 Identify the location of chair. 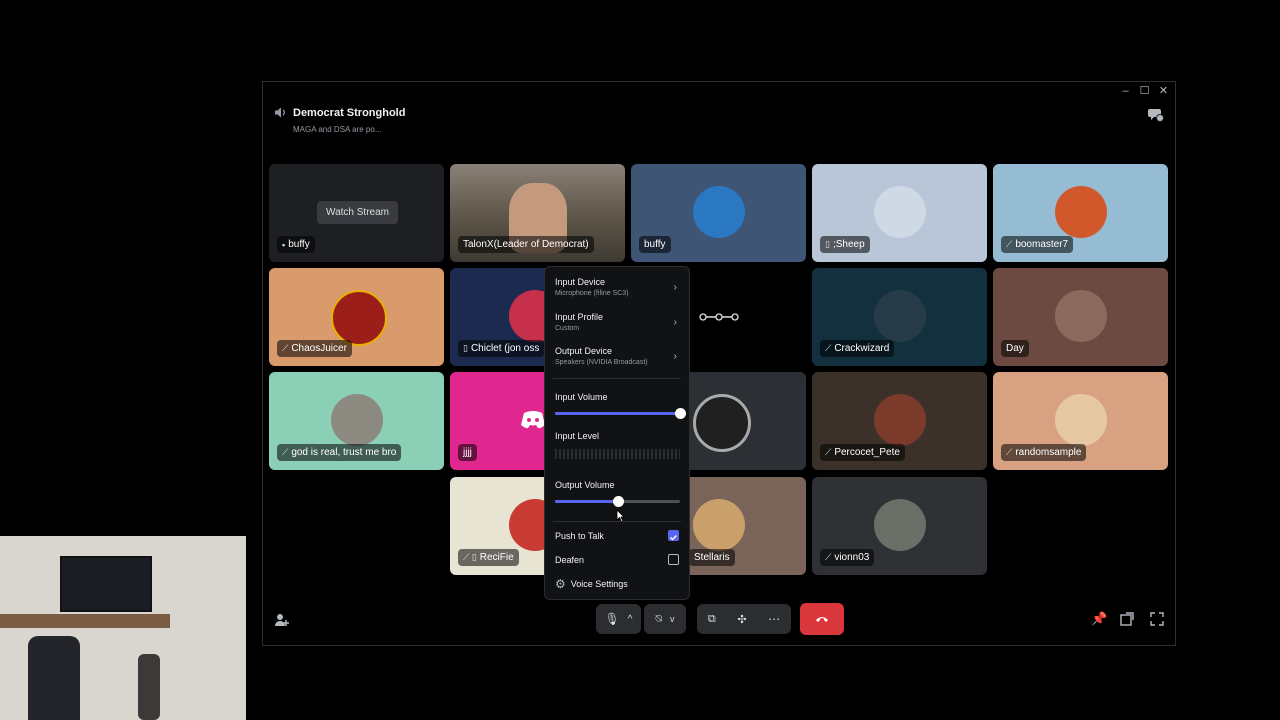
(54, 678).